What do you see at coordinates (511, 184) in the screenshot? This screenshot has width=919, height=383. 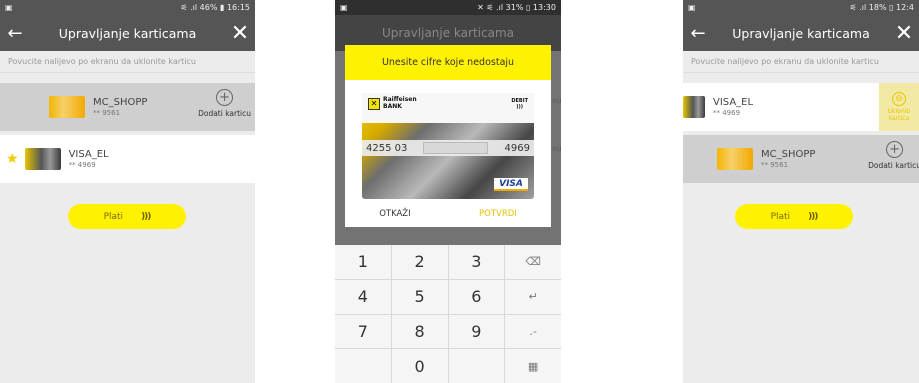 I see `visa-logo: VISA` at bounding box center [511, 184].